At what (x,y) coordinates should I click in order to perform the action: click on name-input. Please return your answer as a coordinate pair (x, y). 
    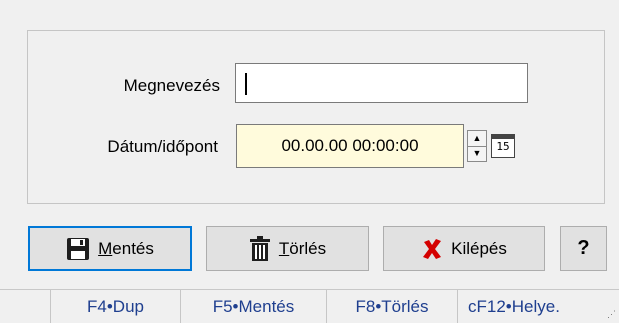
    Looking at the image, I should click on (381, 83).